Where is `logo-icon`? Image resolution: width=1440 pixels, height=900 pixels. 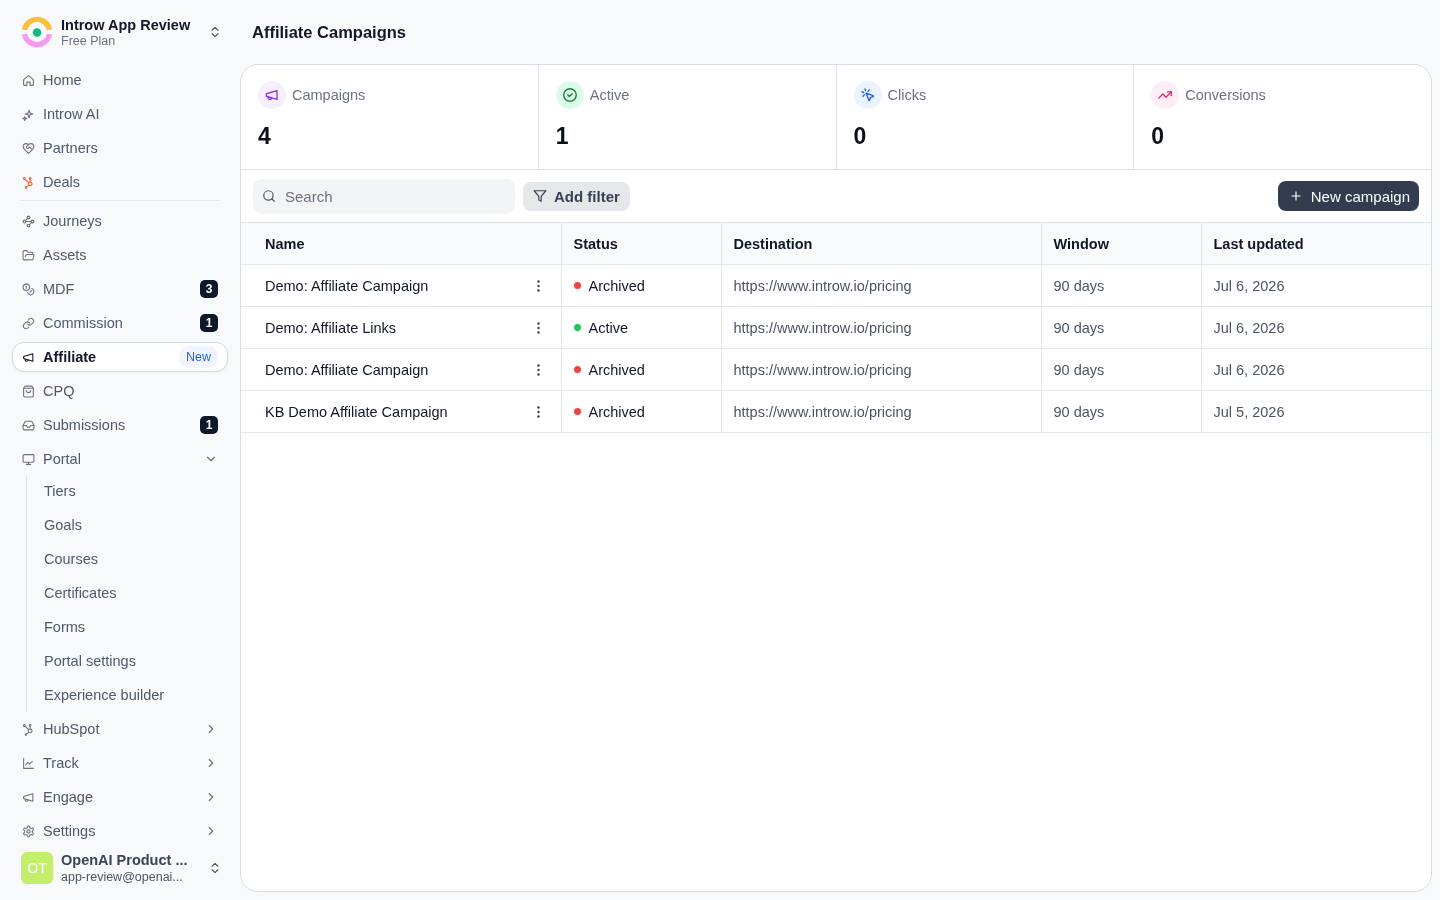 logo-icon is located at coordinates (37, 32).